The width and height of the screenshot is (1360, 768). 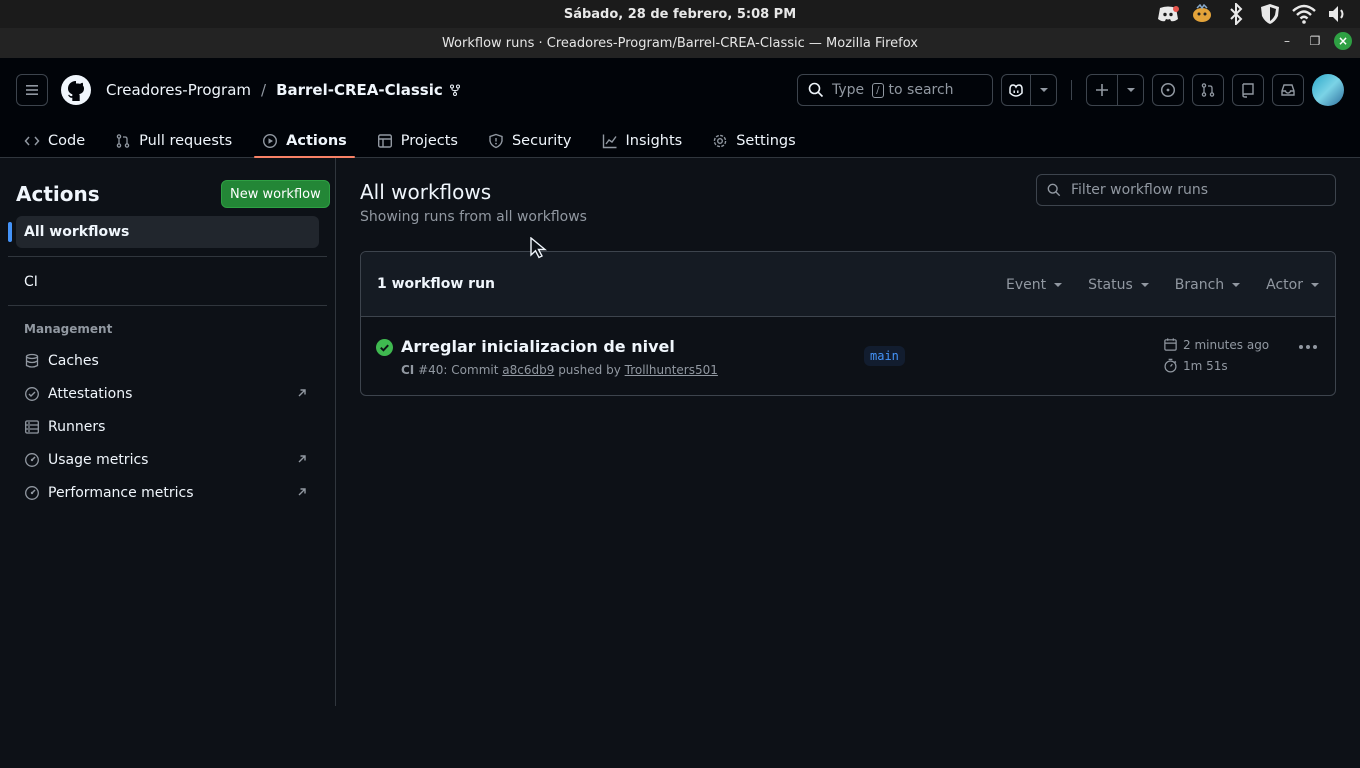 What do you see at coordinates (76, 90) in the screenshot?
I see `github-logo-icon` at bounding box center [76, 90].